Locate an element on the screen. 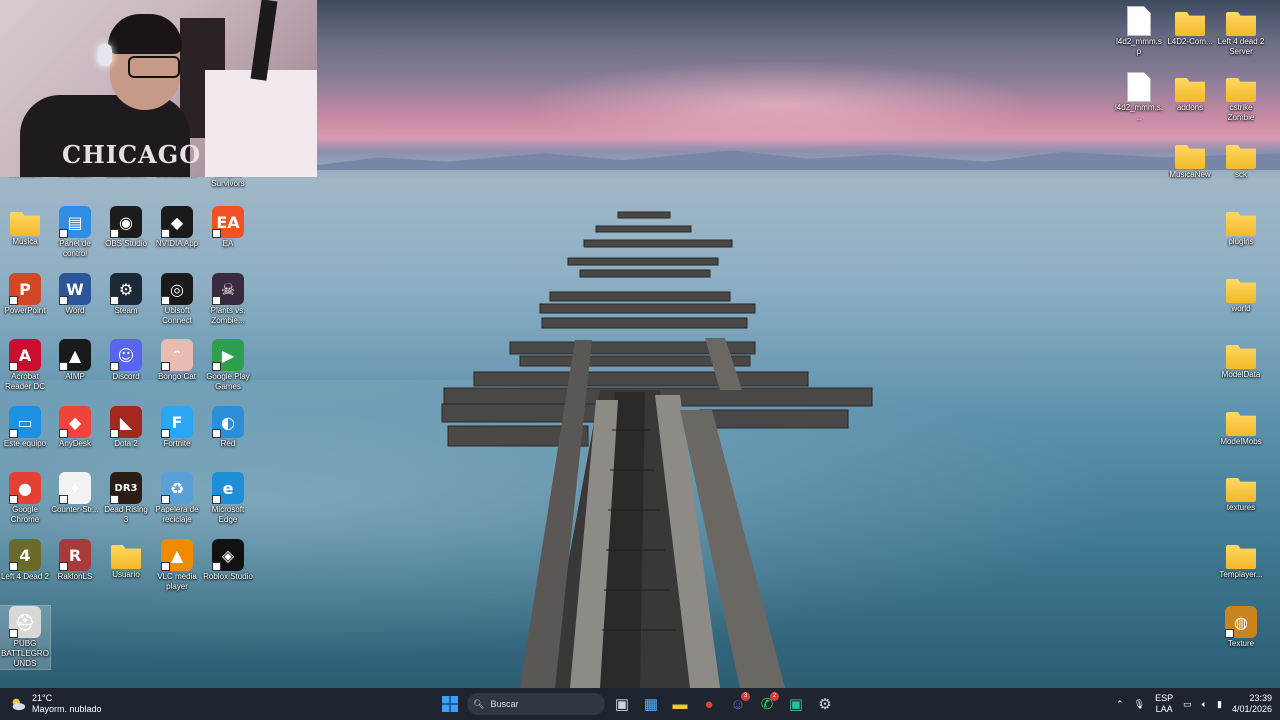 This screenshot has height=720, width=1280. desktop-icon-roblox-studio: ◈ Roblox Studio is located at coordinates (228, 560).